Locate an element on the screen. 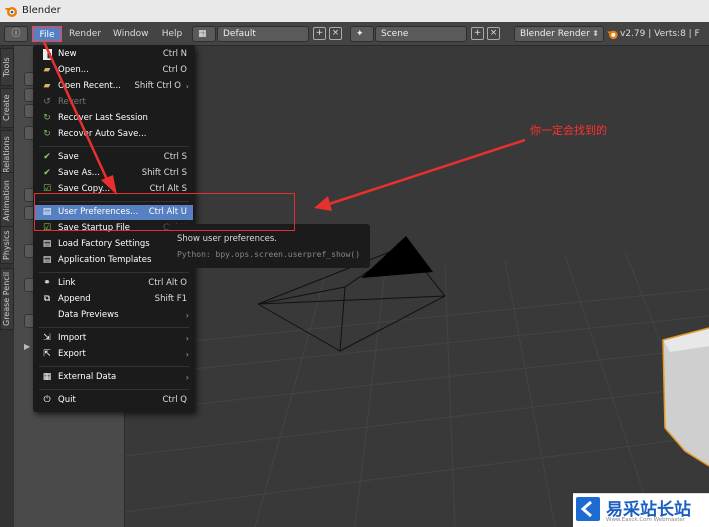 The image size is (709, 527). watermark: 易采站长站 Www.Easck.Com Webmaster is located at coordinates (641, 510).